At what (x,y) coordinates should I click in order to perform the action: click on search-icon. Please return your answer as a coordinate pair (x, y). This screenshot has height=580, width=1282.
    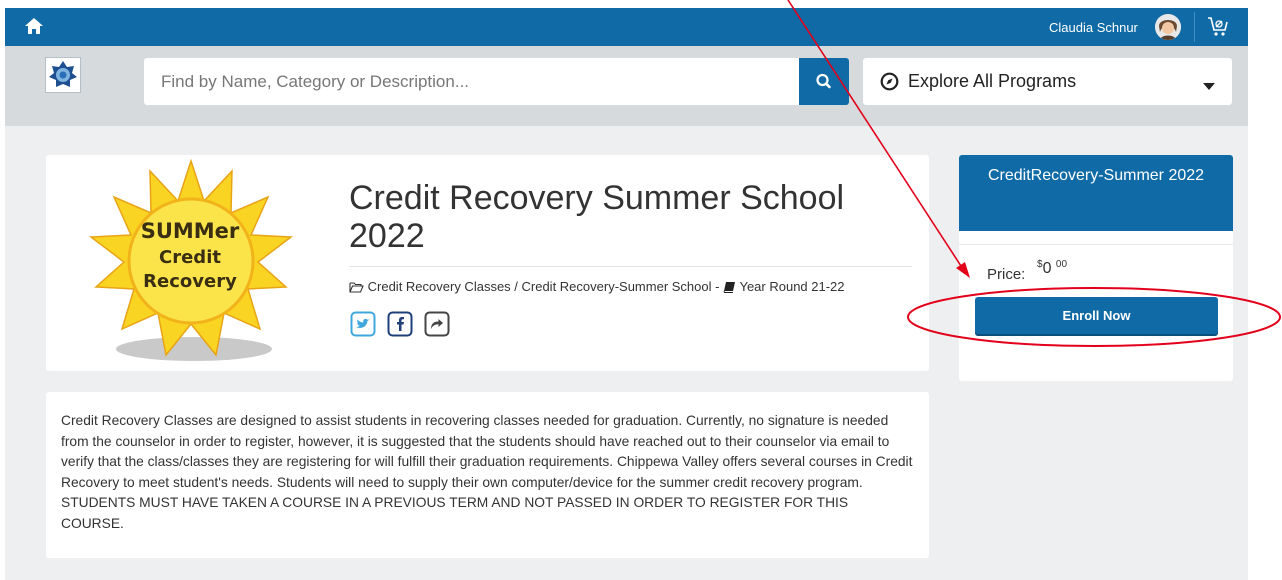
    Looking at the image, I should click on (823, 81).